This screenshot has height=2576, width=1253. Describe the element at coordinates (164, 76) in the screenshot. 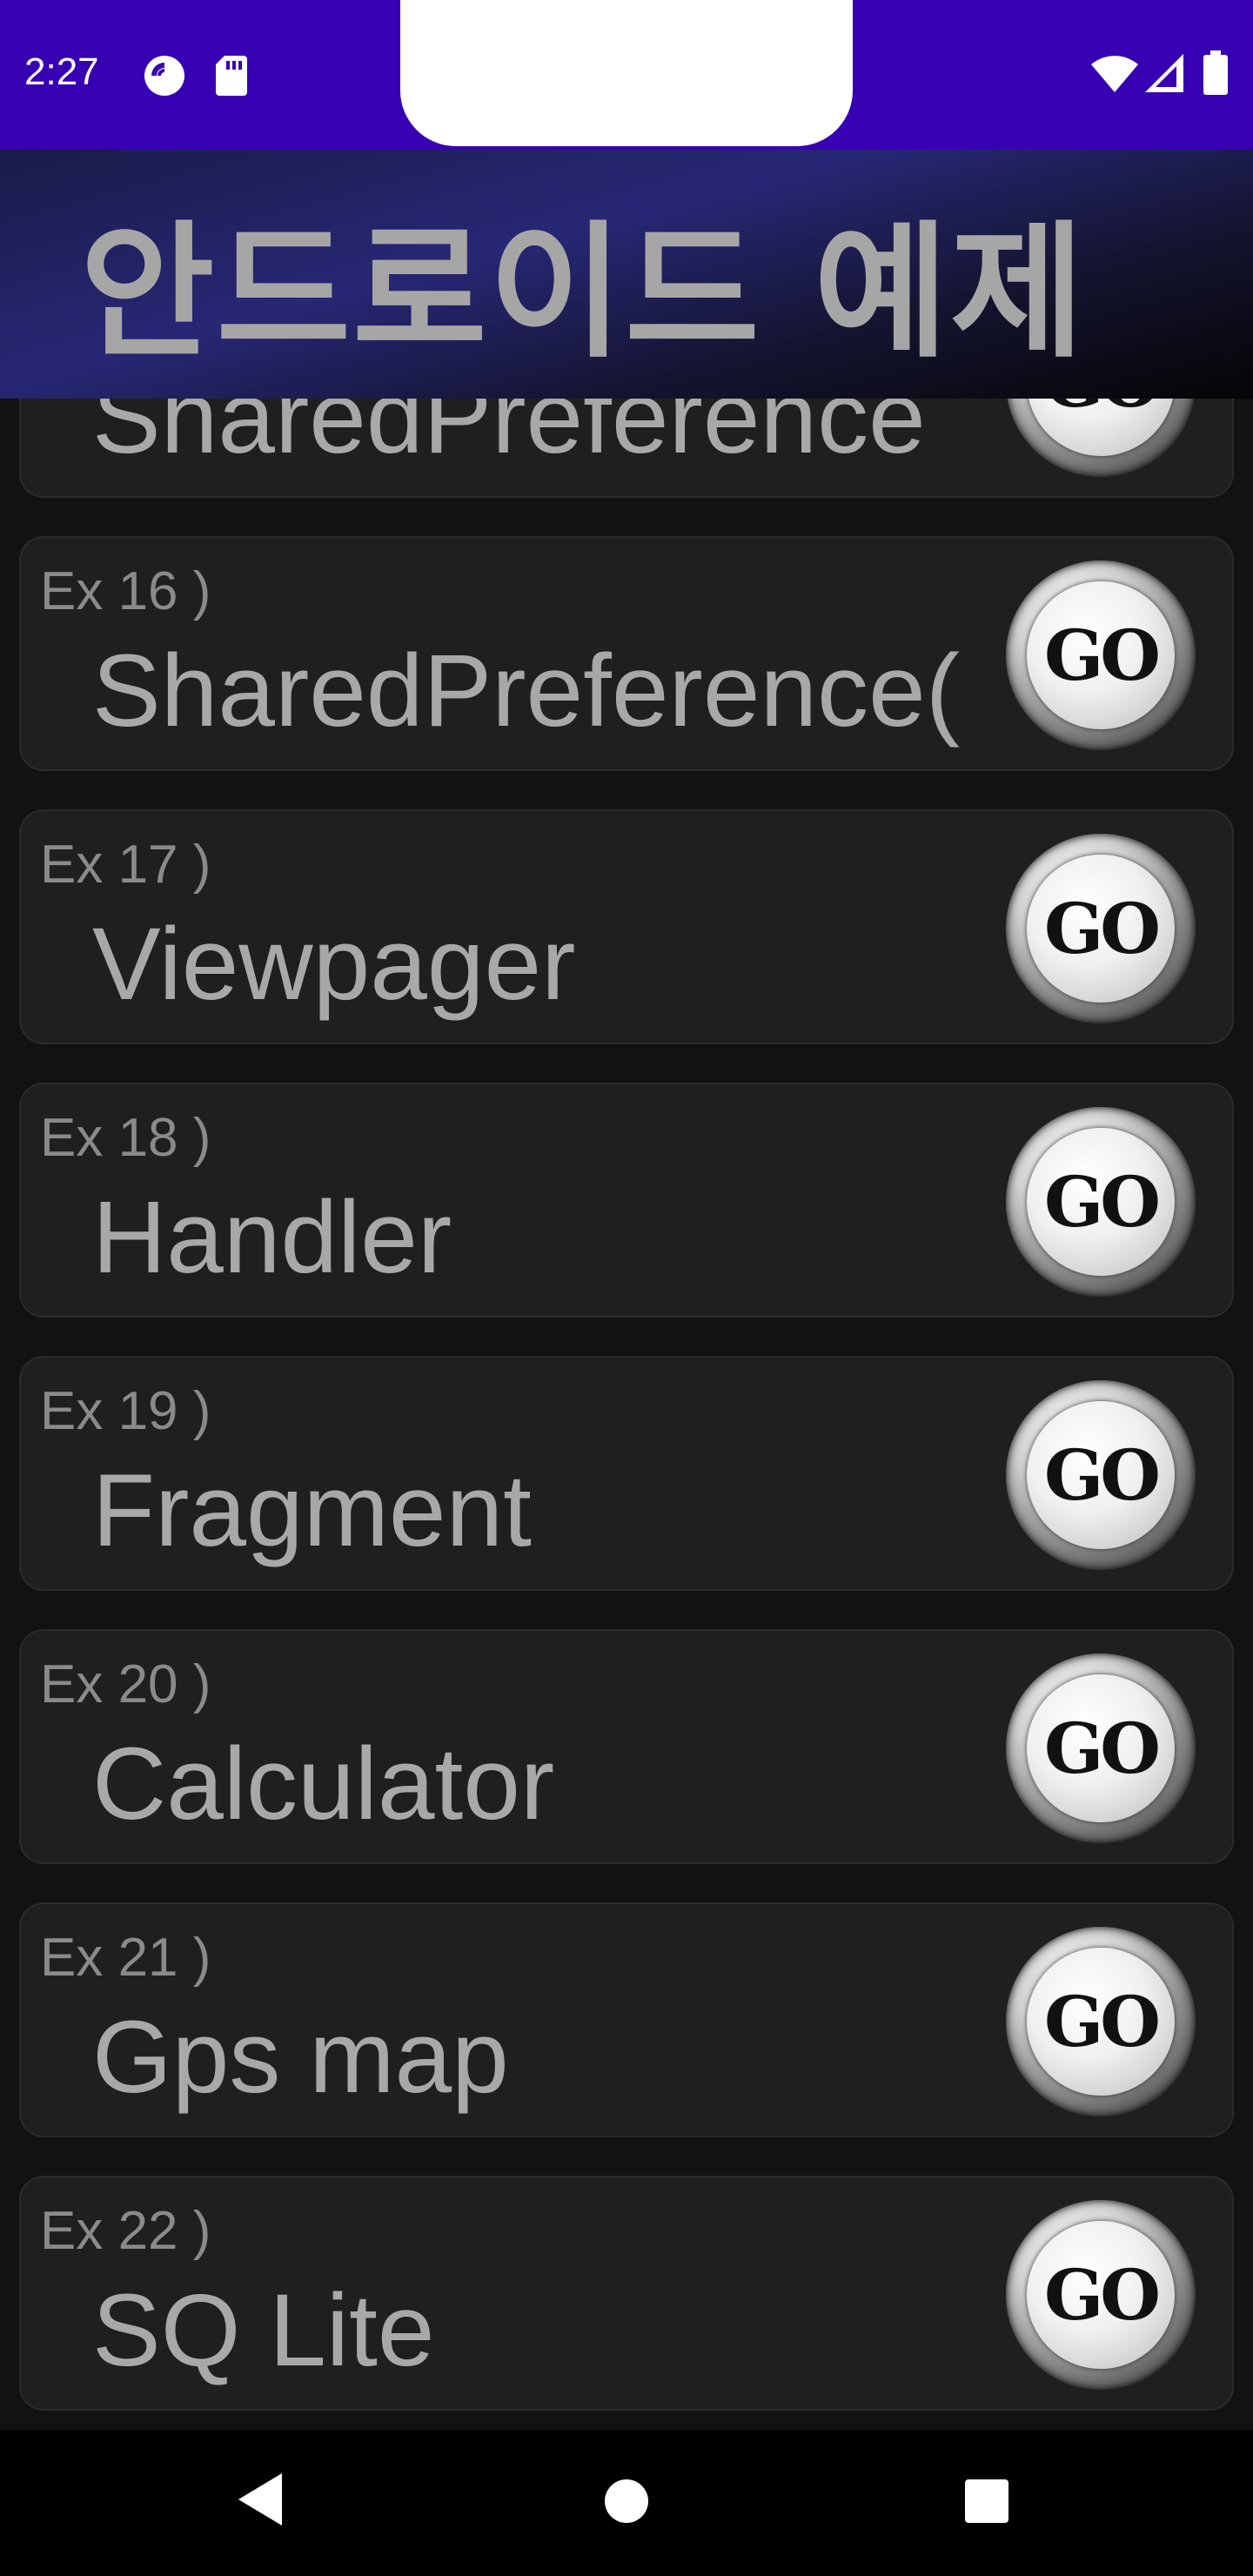

I see `pocket-casts-icon` at that location.